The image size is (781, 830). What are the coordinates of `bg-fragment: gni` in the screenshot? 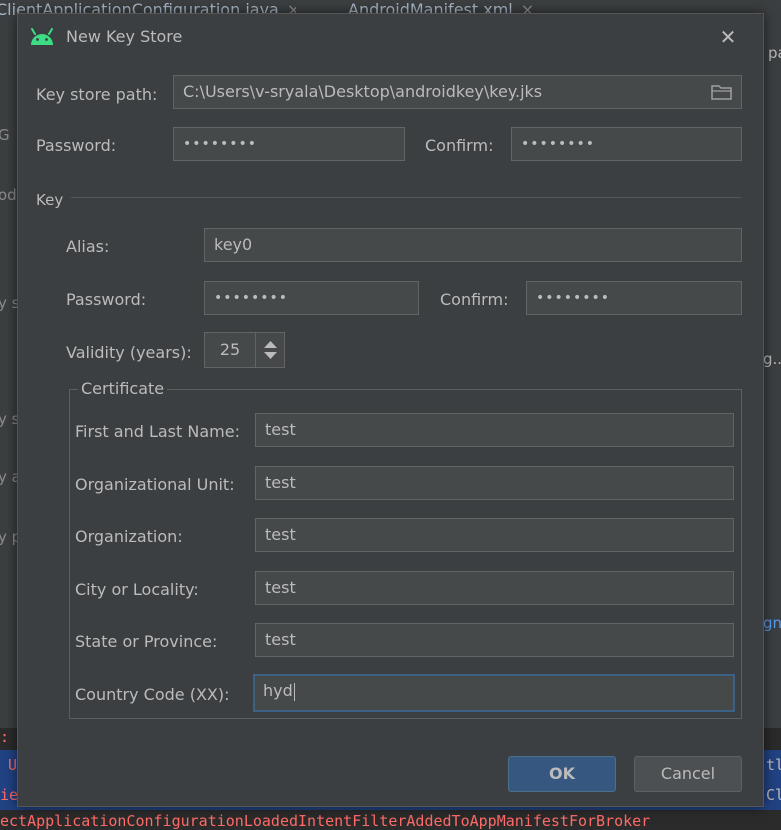 It's located at (772, 623).